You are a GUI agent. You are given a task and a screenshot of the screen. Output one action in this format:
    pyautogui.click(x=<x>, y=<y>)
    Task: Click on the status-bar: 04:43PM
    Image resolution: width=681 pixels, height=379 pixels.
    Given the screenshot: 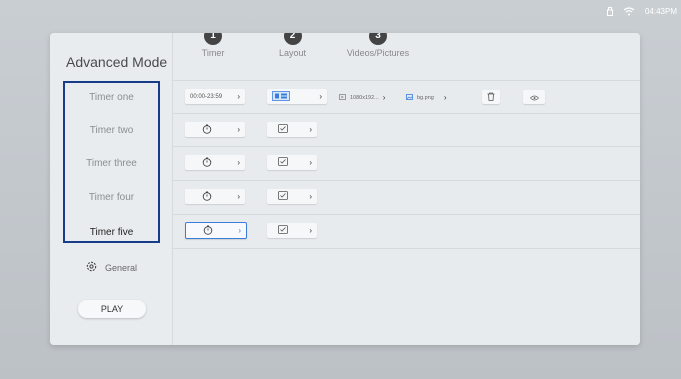 What is the action you would take?
    pyautogui.click(x=641, y=11)
    